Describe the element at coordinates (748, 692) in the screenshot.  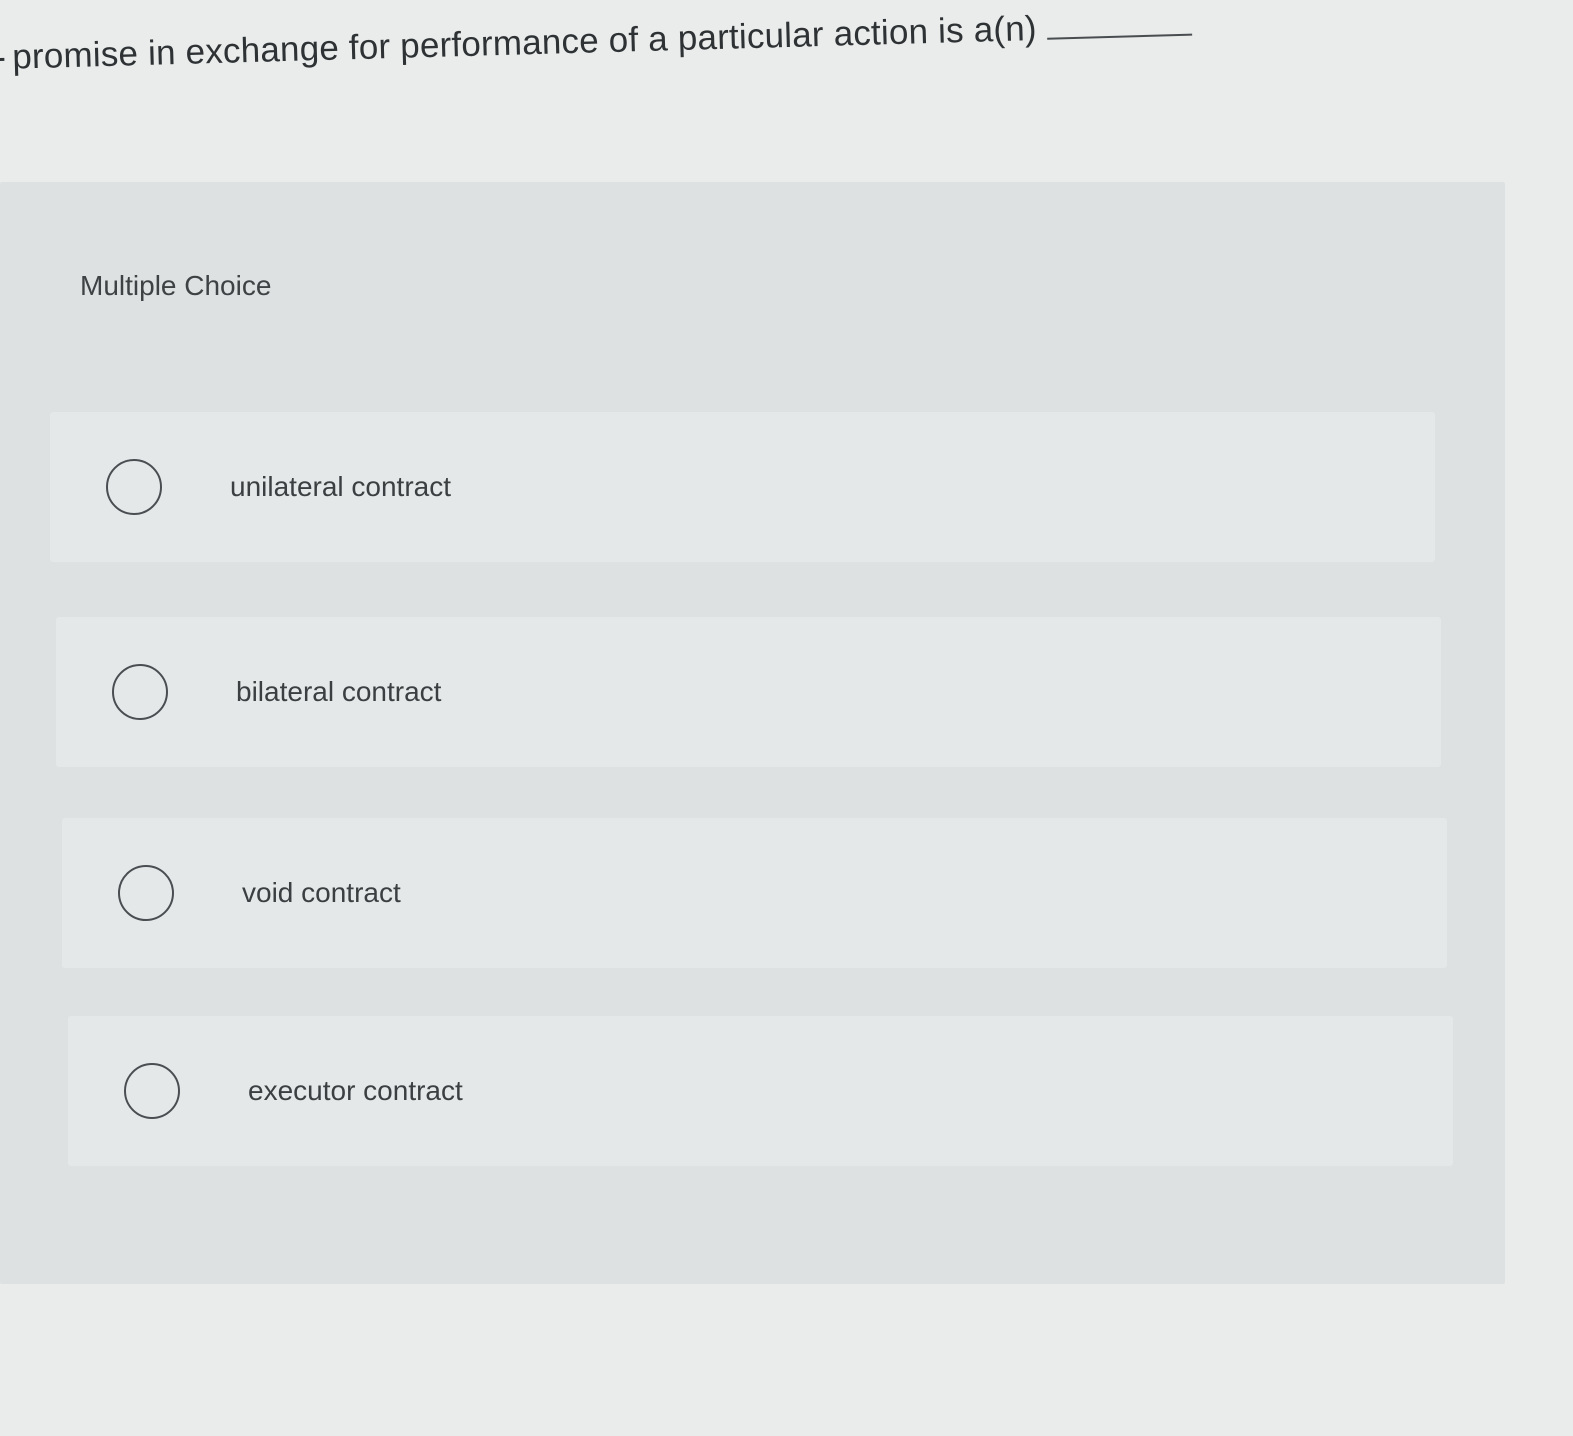
I see `option-bilateral-contract: bilateral contract` at that location.